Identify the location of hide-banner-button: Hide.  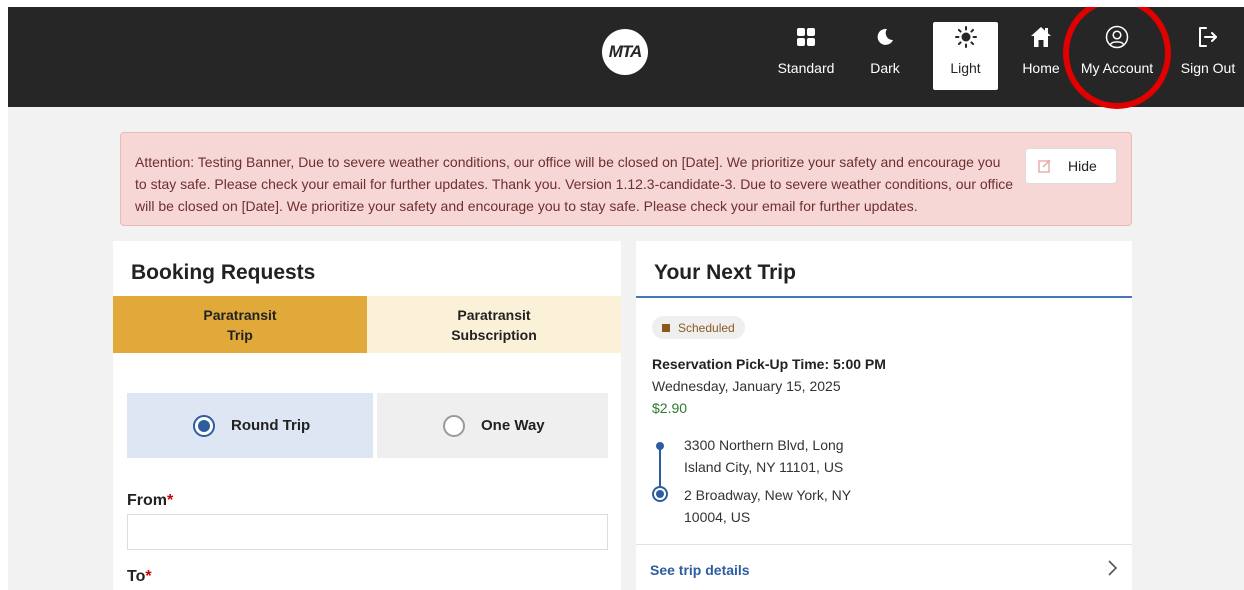
(1071, 166).